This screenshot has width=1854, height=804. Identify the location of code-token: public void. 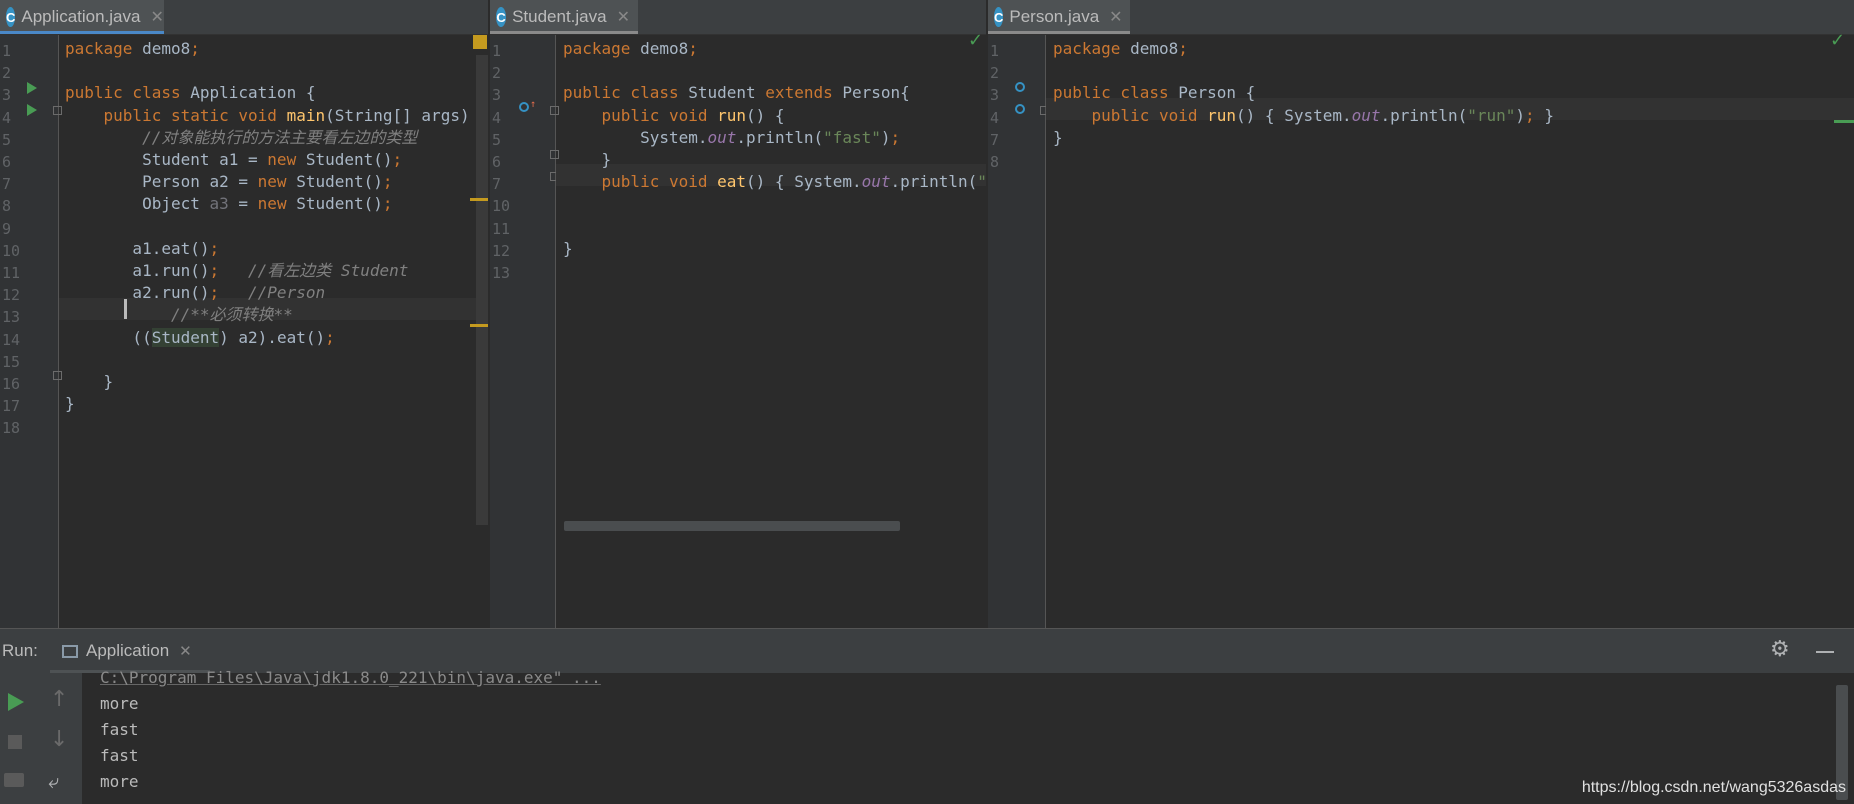
(640, 182).